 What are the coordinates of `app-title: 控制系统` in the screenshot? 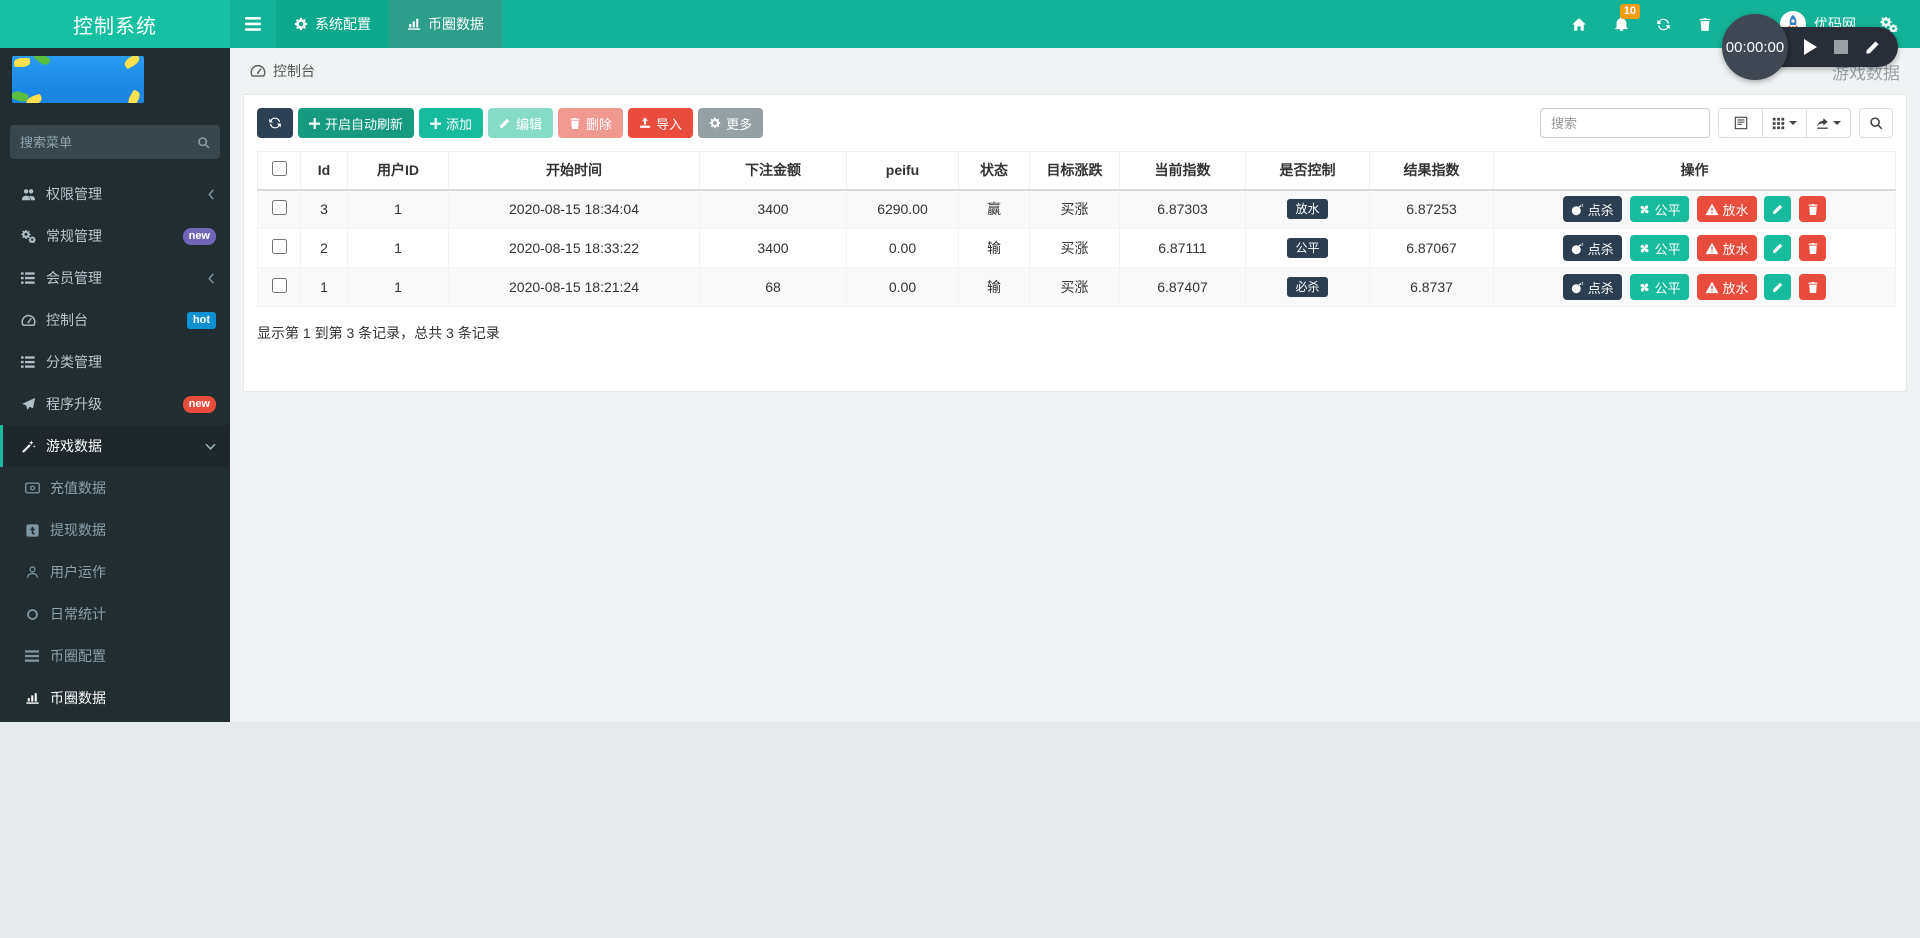 It's located at (115, 24).